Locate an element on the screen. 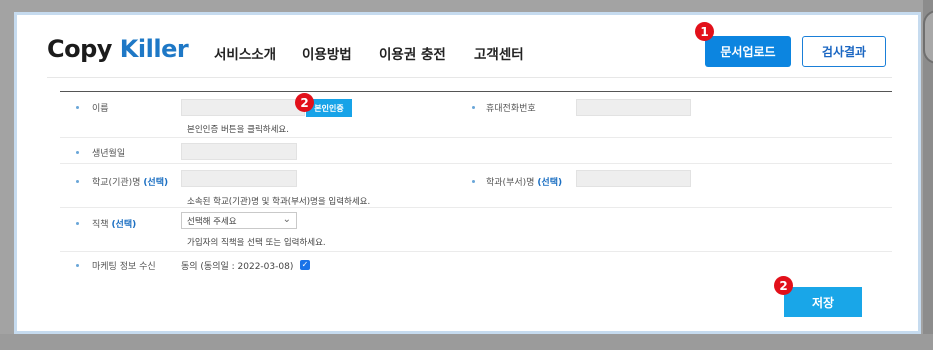  check-icon: ✓ is located at coordinates (305, 264).